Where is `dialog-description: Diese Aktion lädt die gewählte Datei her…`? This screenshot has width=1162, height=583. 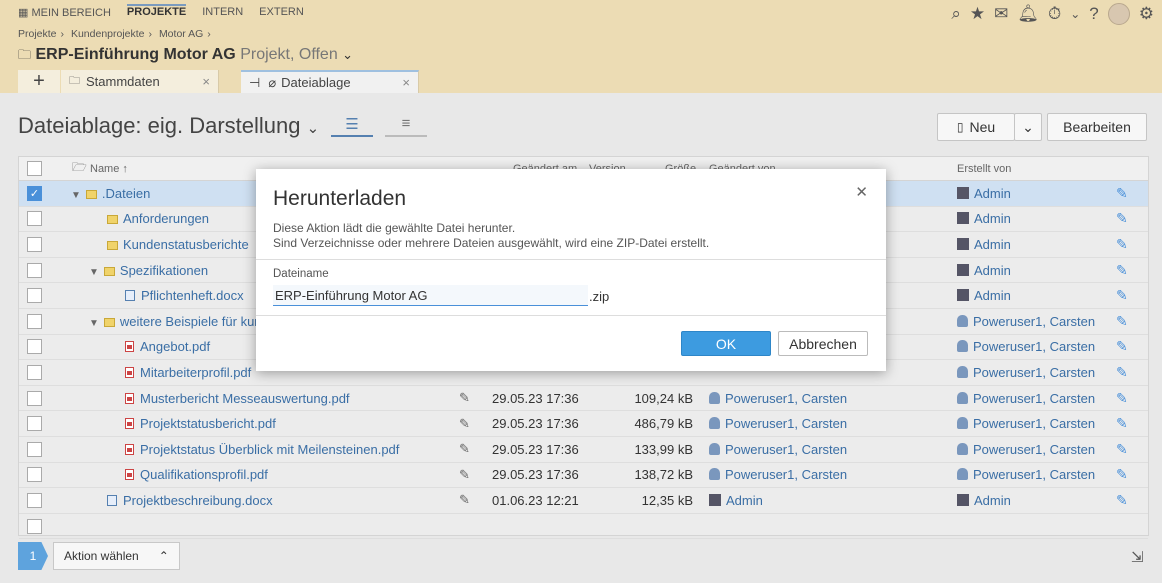
dialog-description: Diese Aktion lädt die gewählte Datei her… is located at coordinates (491, 236).